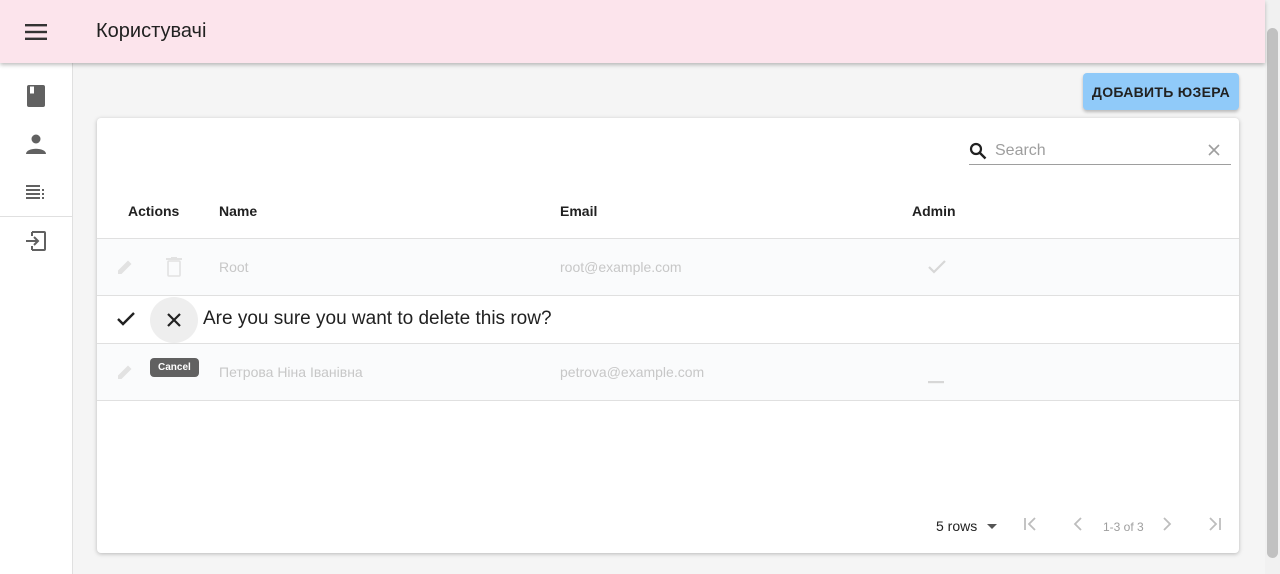 This screenshot has height=574, width=1280. I want to click on page-scrollbar, so click(1272, 287).